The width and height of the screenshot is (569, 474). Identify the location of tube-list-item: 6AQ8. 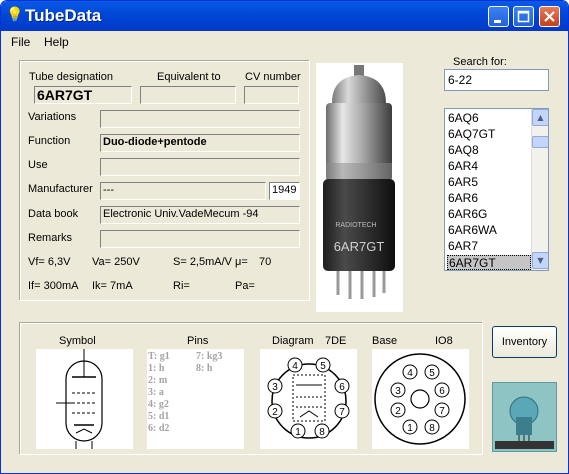
(489, 150).